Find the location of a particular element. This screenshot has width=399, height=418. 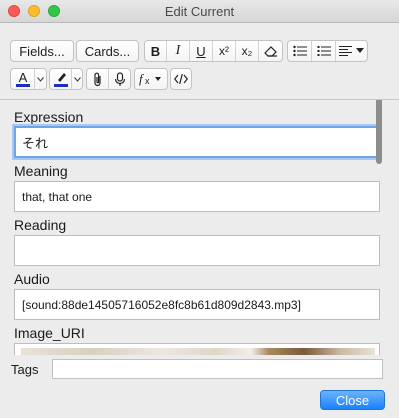

text-color-swatch: A is located at coordinates (23, 79).